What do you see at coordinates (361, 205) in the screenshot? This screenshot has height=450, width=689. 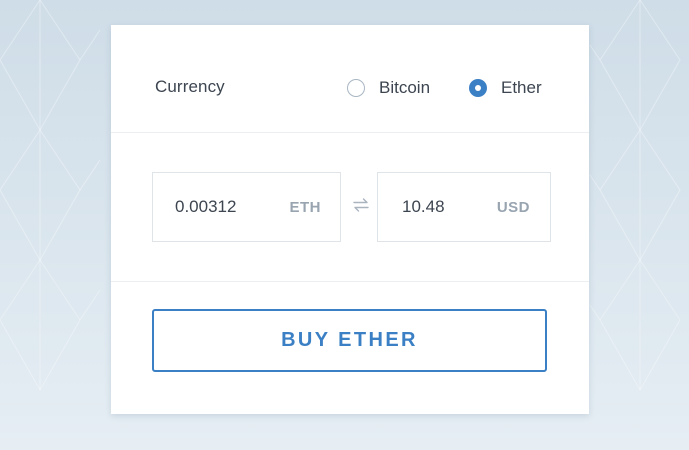 I see `swap-arrows-icon` at bounding box center [361, 205].